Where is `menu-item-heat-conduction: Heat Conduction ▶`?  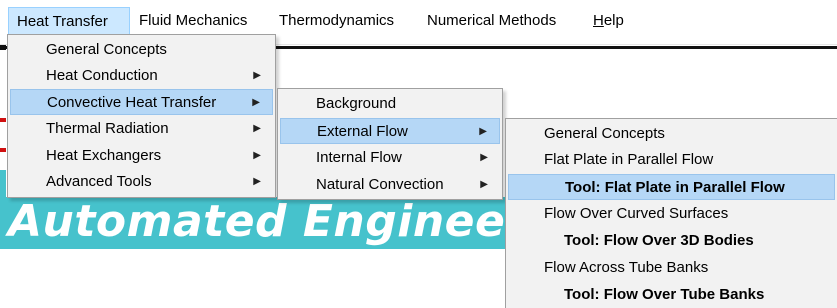
menu-item-heat-conduction: Heat Conduction ▶ is located at coordinates (141, 76).